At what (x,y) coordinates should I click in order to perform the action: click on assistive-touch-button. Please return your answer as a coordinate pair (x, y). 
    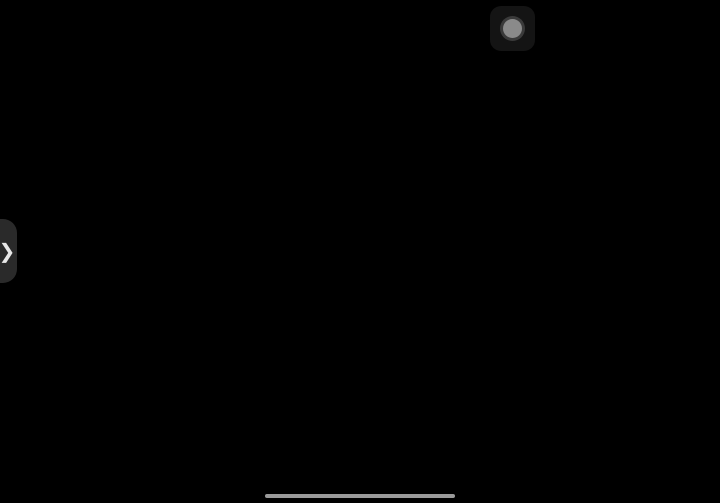
    Looking at the image, I should click on (512, 28).